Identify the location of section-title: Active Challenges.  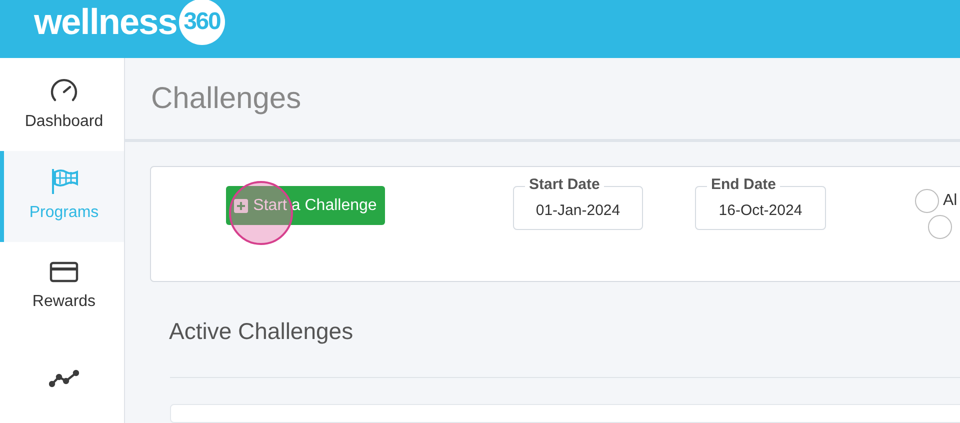
(261, 331).